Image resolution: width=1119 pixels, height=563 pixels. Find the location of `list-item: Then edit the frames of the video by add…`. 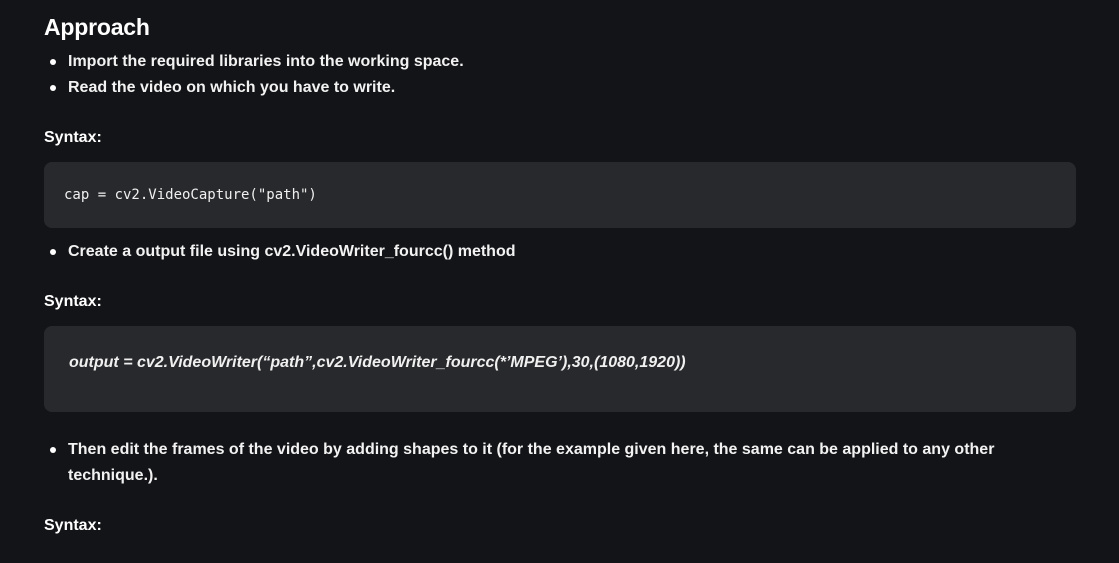

list-item: Then edit the frames of the video by add… is located at coordinates (539, 463).